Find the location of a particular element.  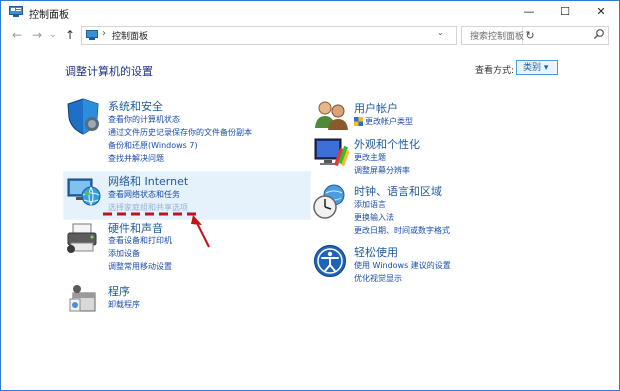

clock-globe-icon is located at coordinates (330, 202).